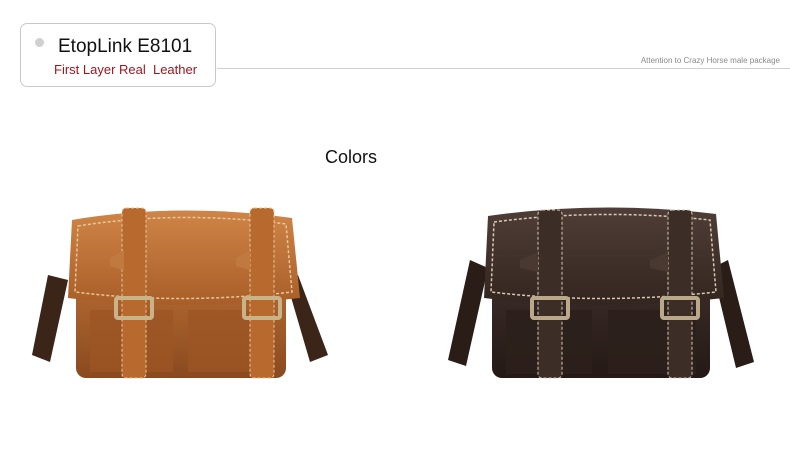  I want to click on tagline: Attention to Crazy Horse male package, so click(710, 60).